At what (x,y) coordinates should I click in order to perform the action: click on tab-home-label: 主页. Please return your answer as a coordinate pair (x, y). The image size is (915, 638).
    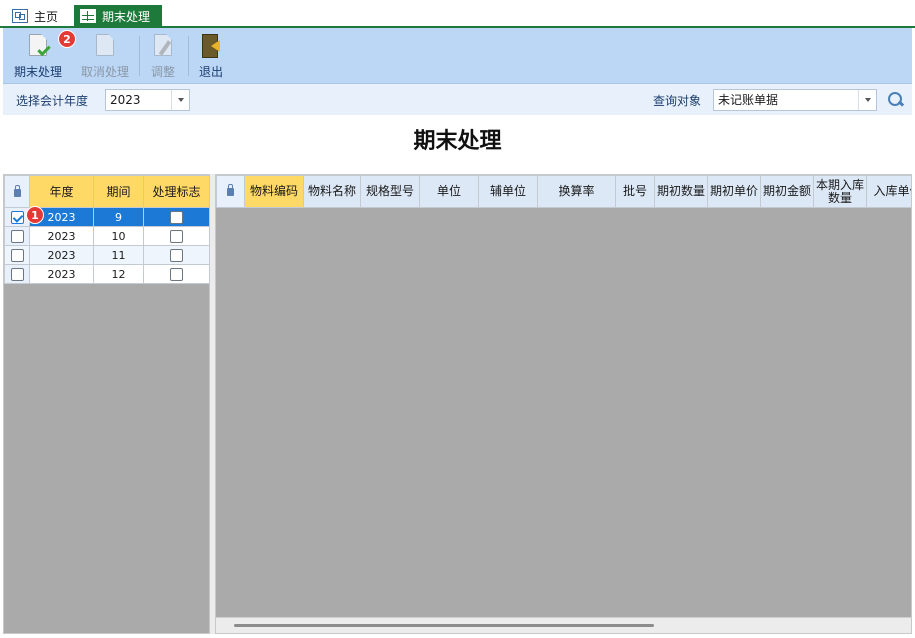
    Looking at the image, I should click on (46, 16).